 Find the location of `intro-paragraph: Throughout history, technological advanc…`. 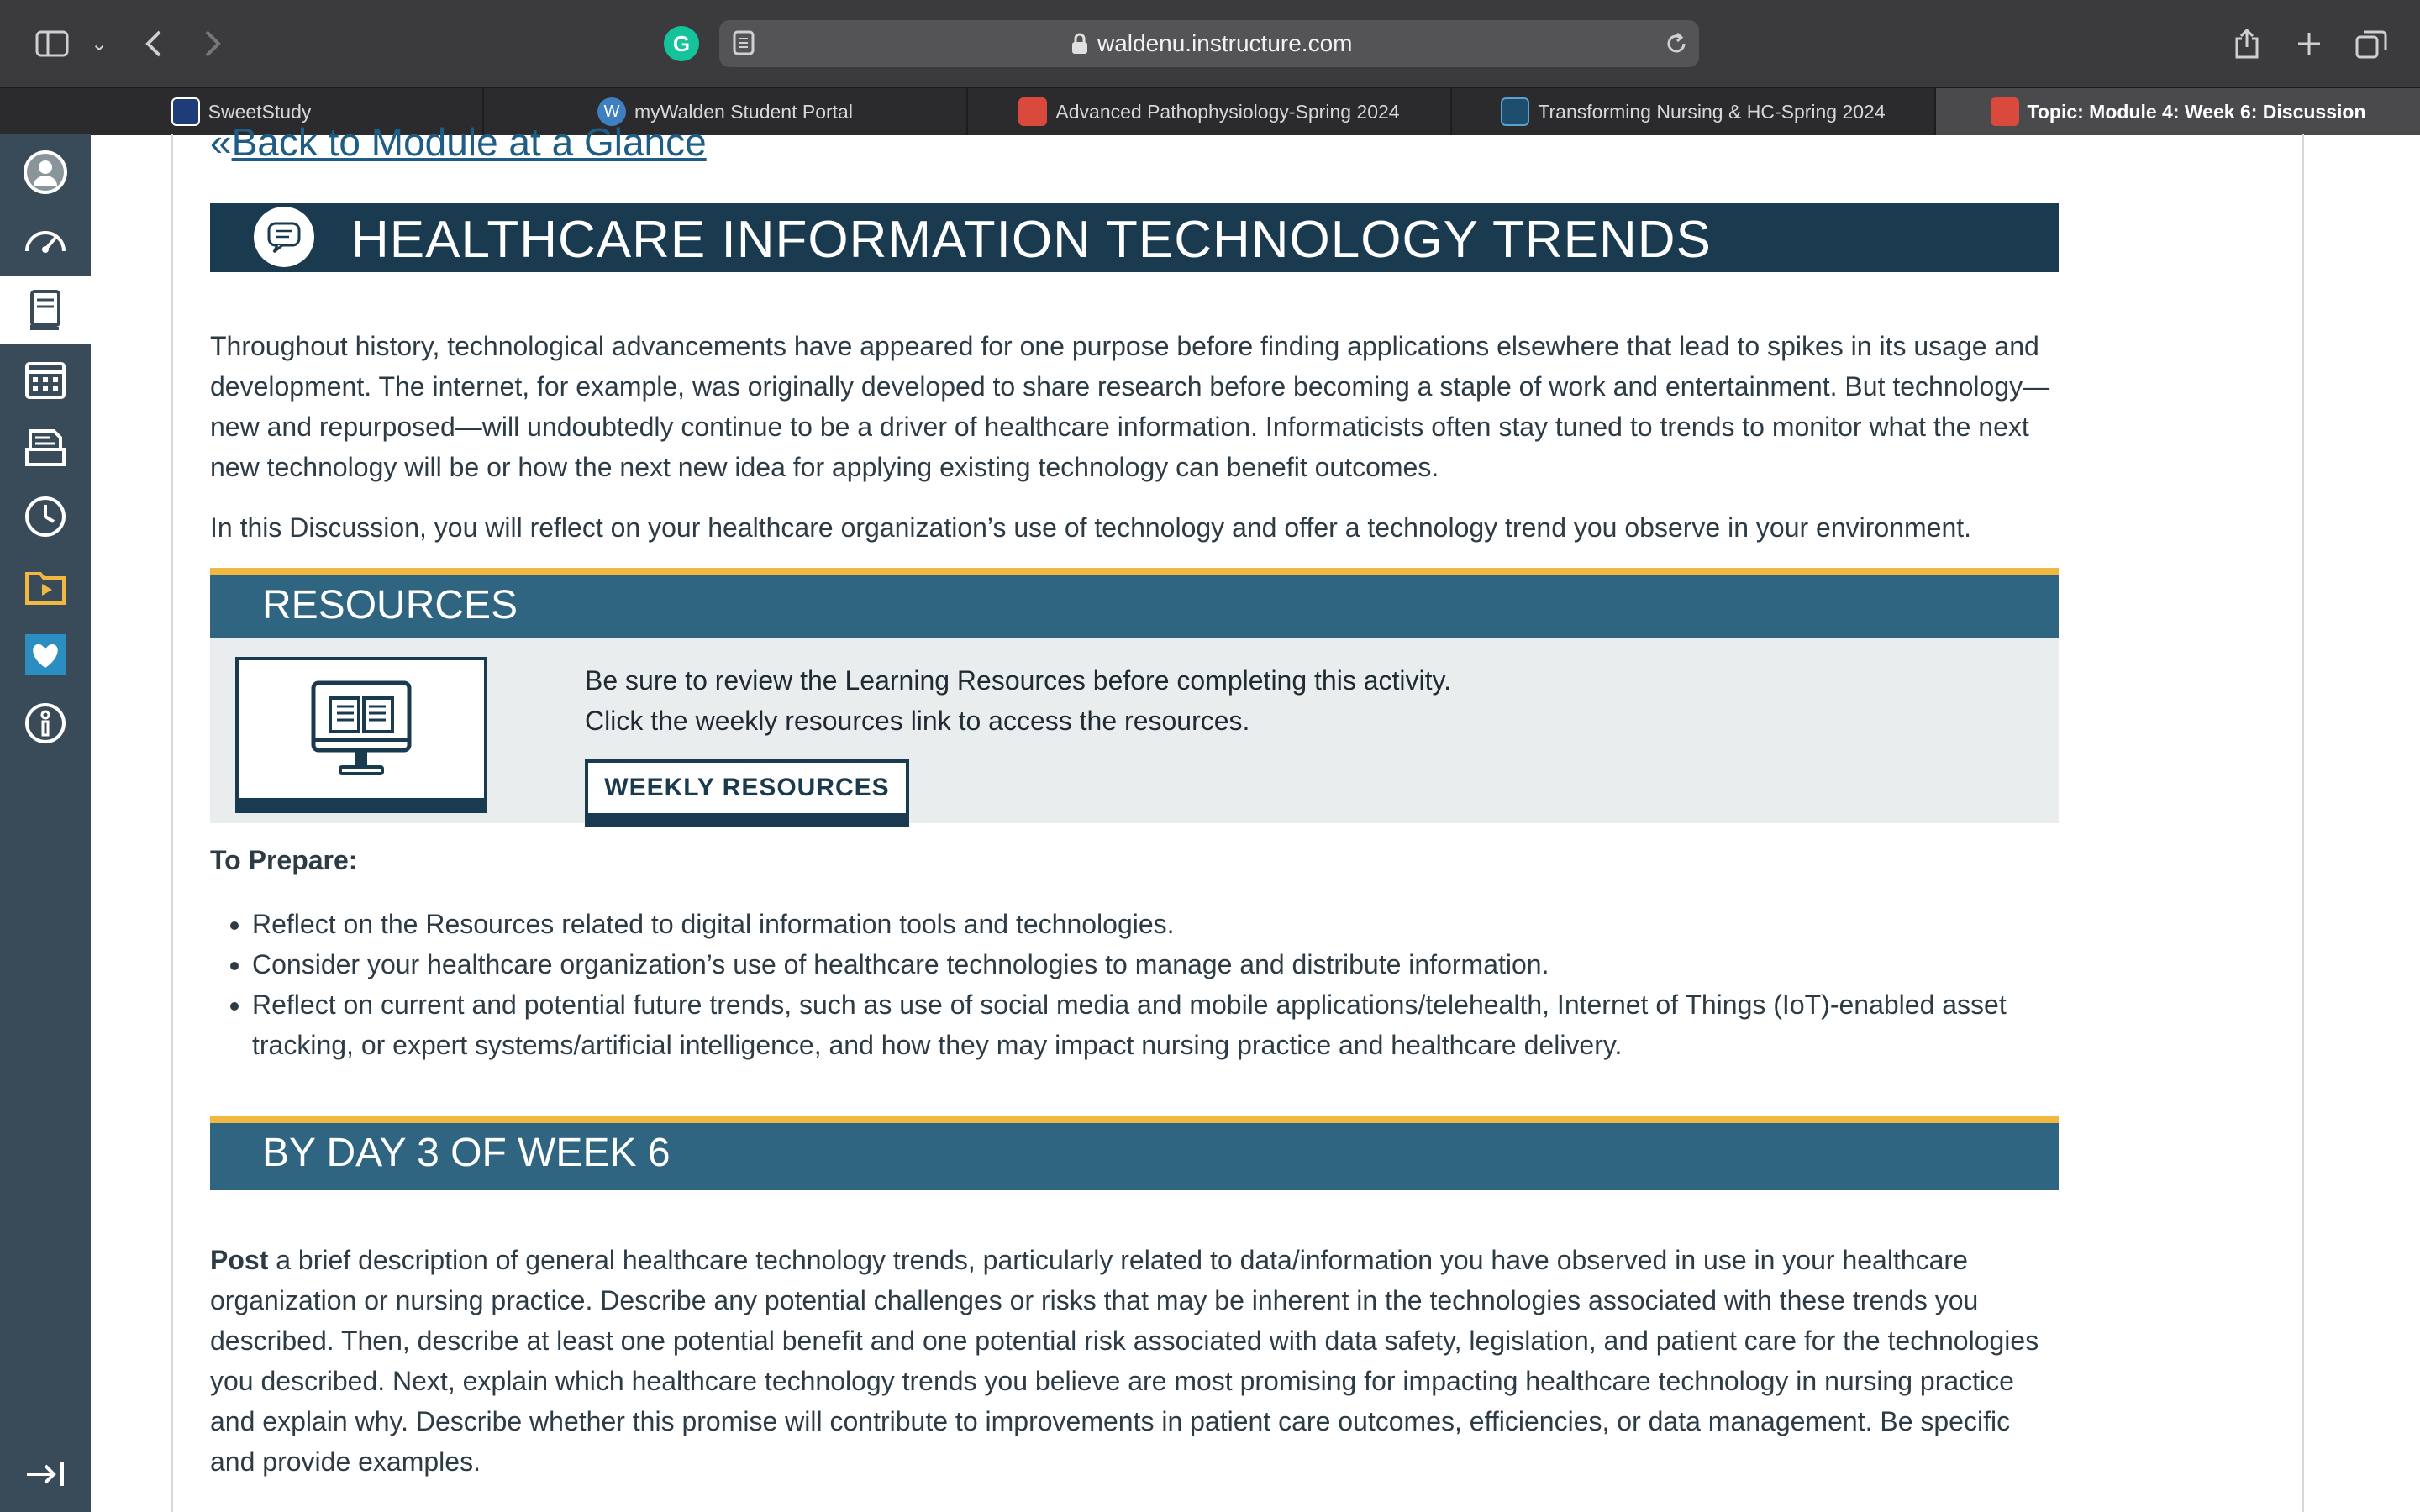

intro-paragraph: Throughout history, technological advanc… is located at coordinates (1130, 406).